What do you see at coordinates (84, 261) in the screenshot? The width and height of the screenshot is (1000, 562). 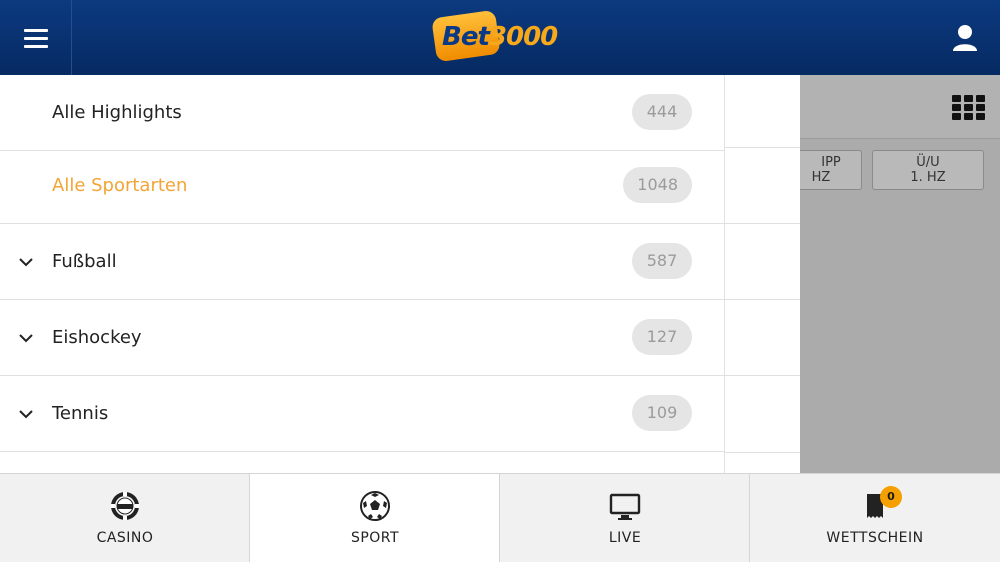 I see `drawer-item-label: Fußball` at bounding box center [84, 261].